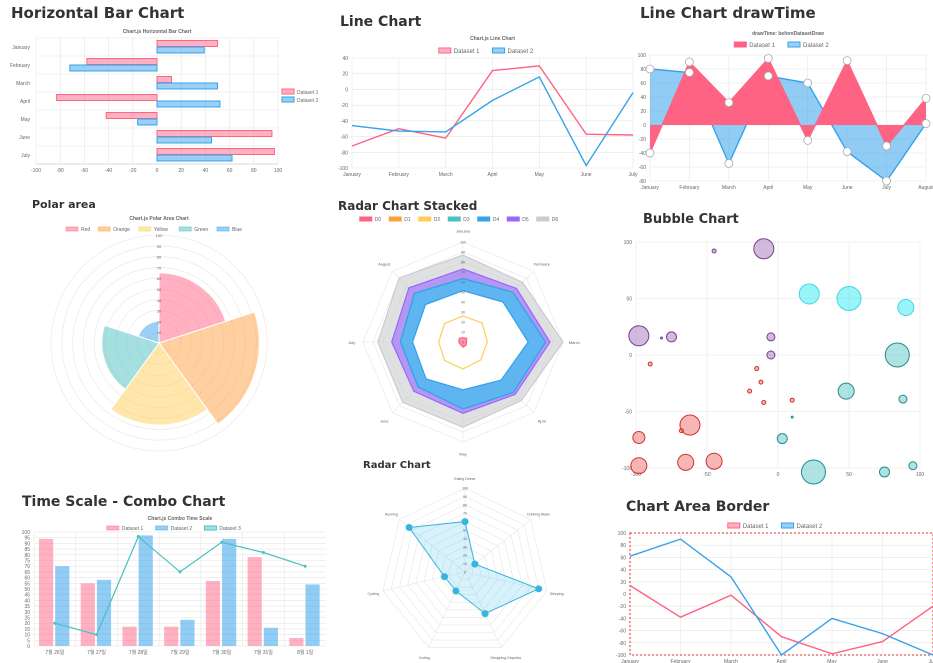 The image size is (933, 663). What do you see at coordinates (346, 90) in the screenshot?
I see `line-y-tick: 0` at bounding box center [346, 90].